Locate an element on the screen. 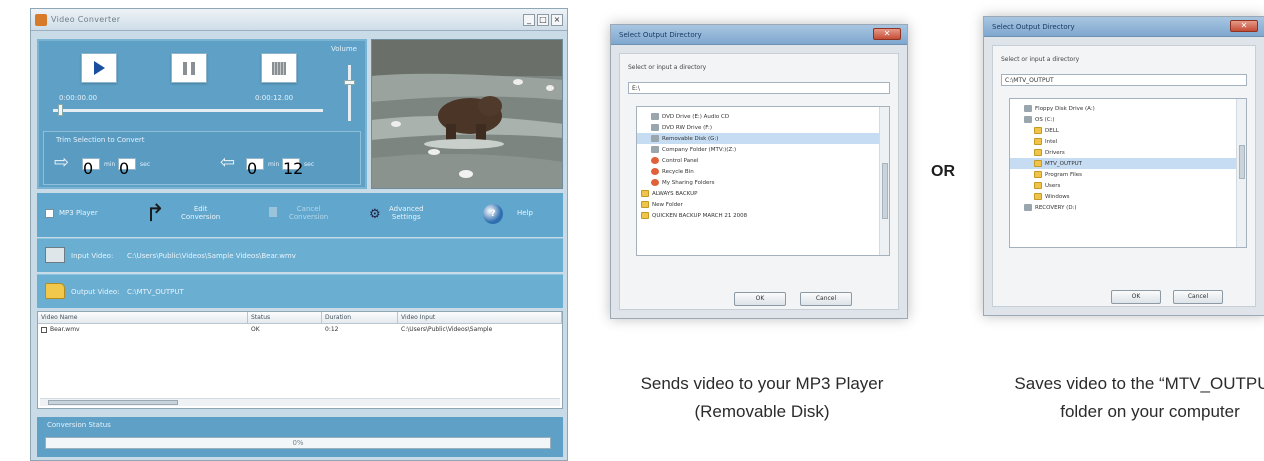  tree-item: Recycle Bin is located at coordinates (763, 171).